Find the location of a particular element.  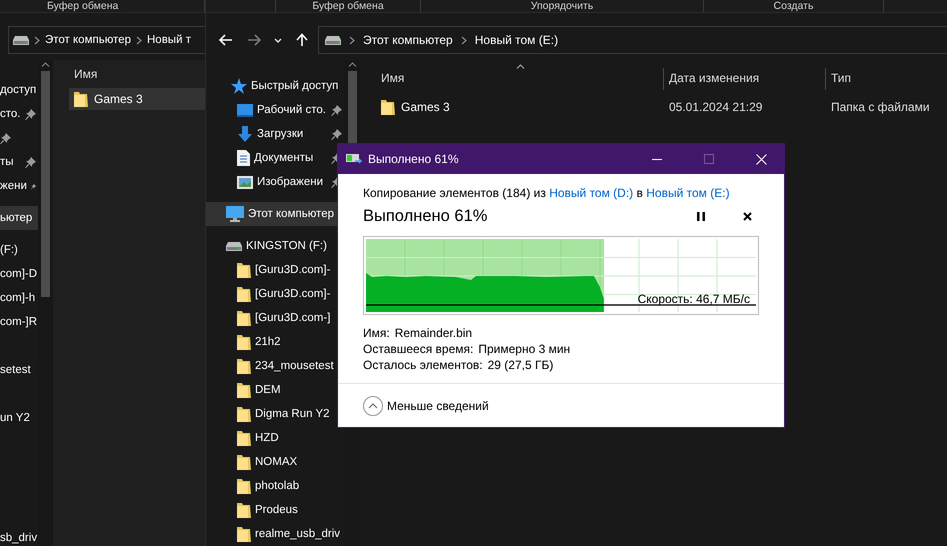

nav-item: DEM is located at coordinates (275, 390).